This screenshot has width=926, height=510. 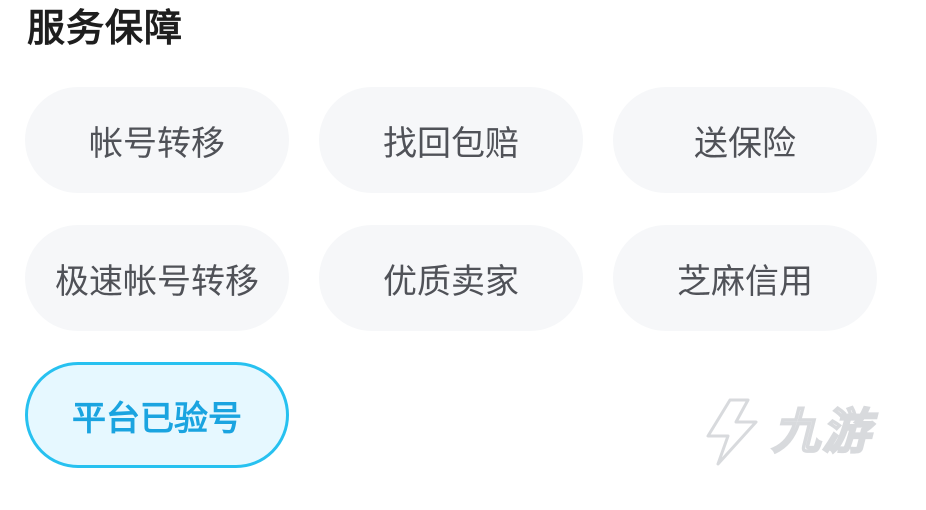 What do you see at coordinates (822, 432) in the screenshot?
I see `watermark-text: 九游` at bounding box center [822, 432].